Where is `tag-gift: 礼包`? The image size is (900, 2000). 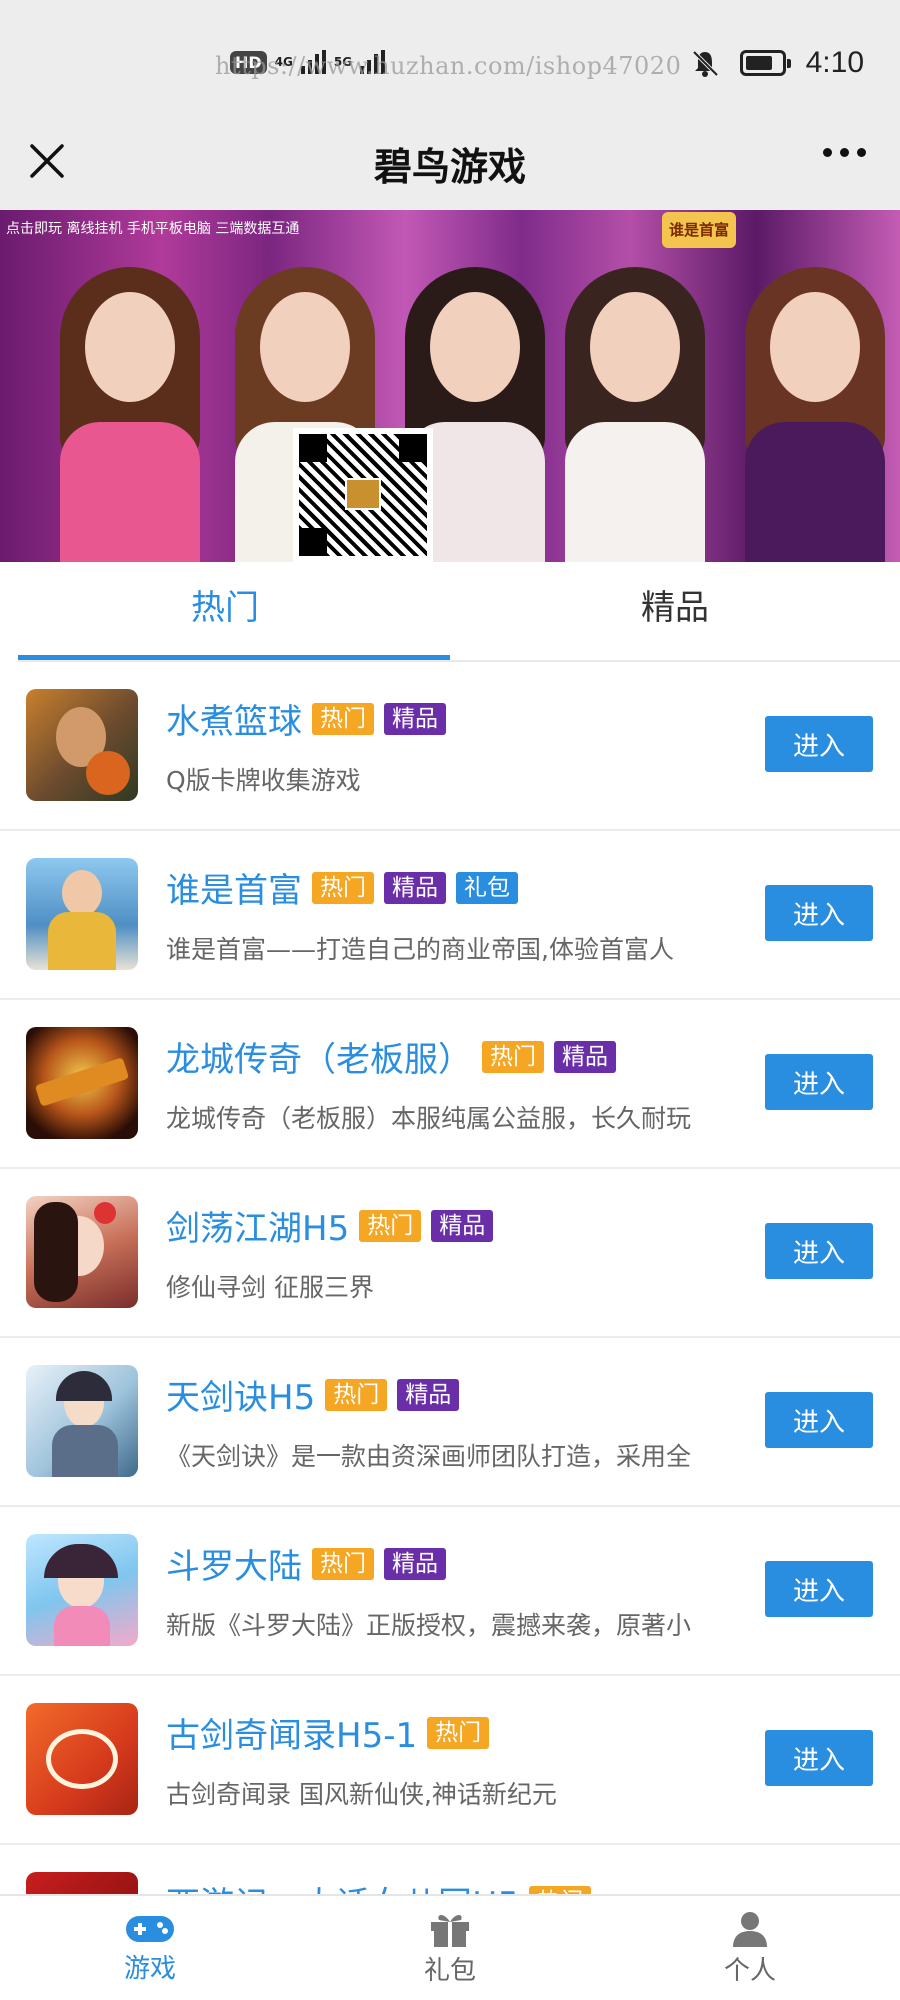 tag-gift: 礼包 is located at coordinates (487, 887).